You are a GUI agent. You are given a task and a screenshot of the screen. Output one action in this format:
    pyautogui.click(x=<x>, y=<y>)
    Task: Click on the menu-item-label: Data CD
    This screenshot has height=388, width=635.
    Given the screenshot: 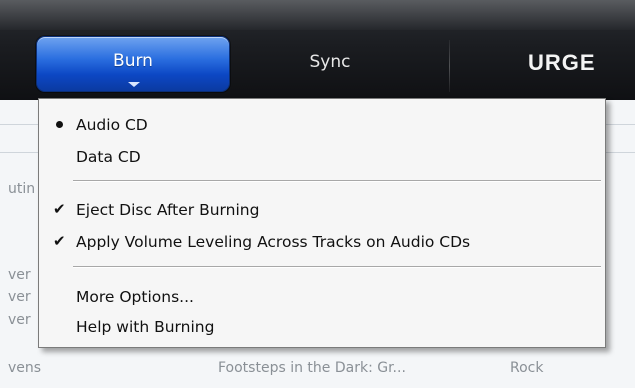 What is the action you would take?
    pyautogui.click(x=108, y=157)
    